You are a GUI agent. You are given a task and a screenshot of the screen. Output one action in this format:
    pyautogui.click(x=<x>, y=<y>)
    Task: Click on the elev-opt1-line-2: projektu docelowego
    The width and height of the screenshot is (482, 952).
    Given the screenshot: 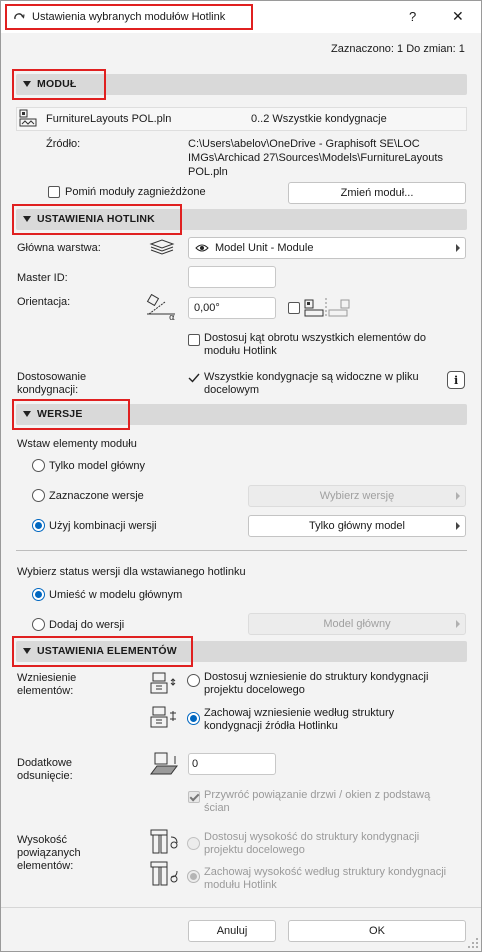 What is the action you would take?
    pyautogui.click(x=254, y=690)
    